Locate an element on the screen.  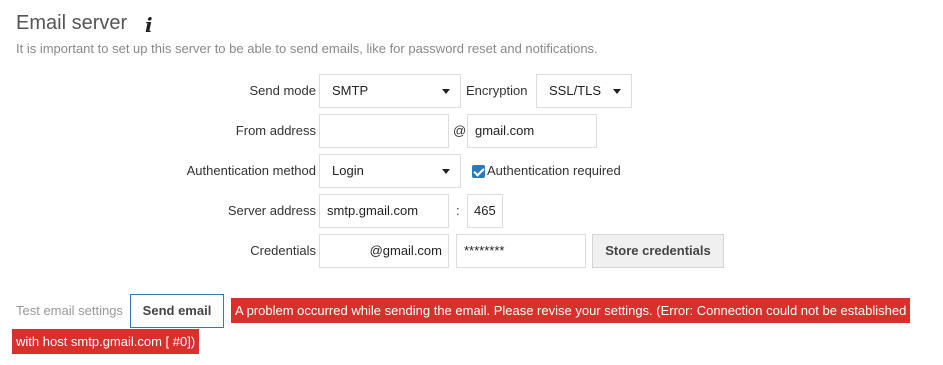
info-icon: i is located at coordinates (149, 25).